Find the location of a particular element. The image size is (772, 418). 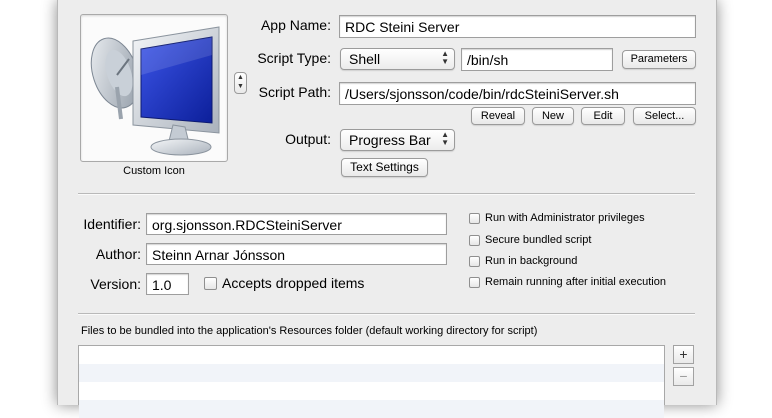

text-settings-button: Text Settings is located at coordinates (384, 167).